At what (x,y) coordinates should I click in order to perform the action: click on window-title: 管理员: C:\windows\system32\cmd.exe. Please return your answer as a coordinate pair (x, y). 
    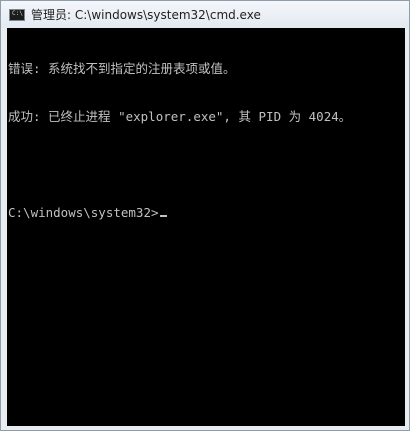
    Looking at the image, I should click on (146, 15).